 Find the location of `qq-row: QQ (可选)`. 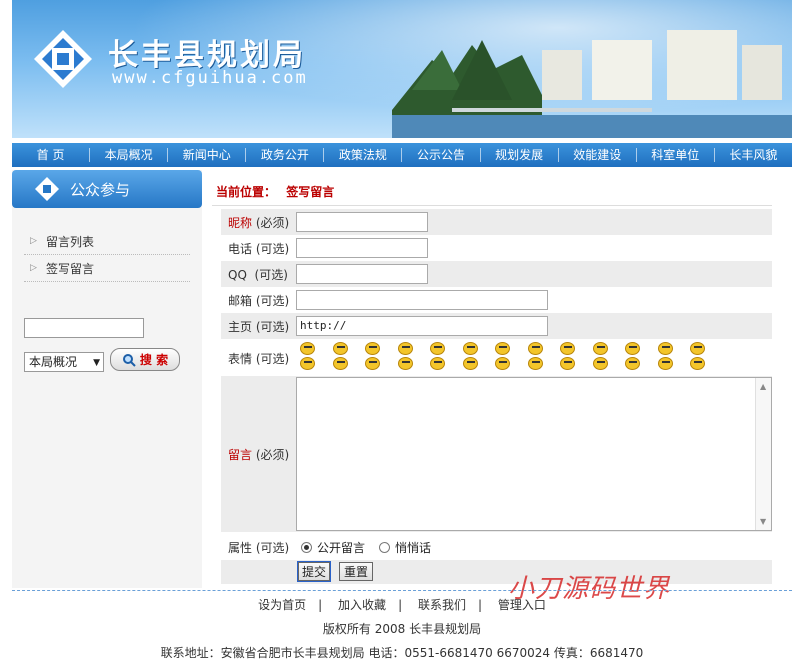

qq-row: QQ (可选) is located at coordinates (496, 274).